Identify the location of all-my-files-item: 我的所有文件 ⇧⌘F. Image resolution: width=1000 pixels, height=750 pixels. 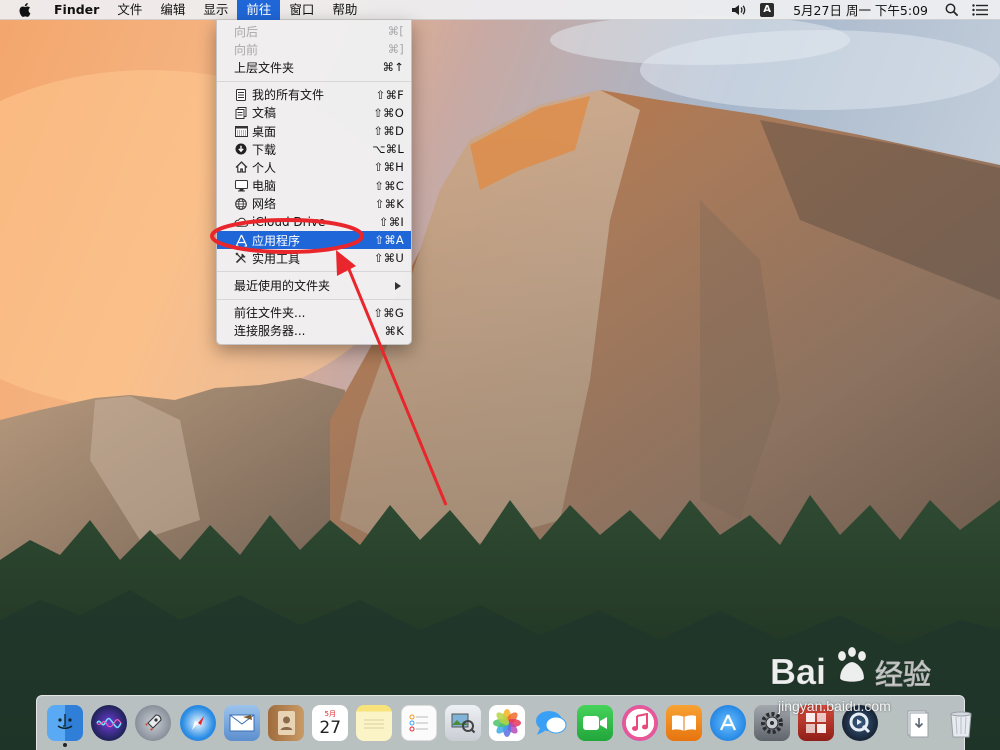
(314, 95).